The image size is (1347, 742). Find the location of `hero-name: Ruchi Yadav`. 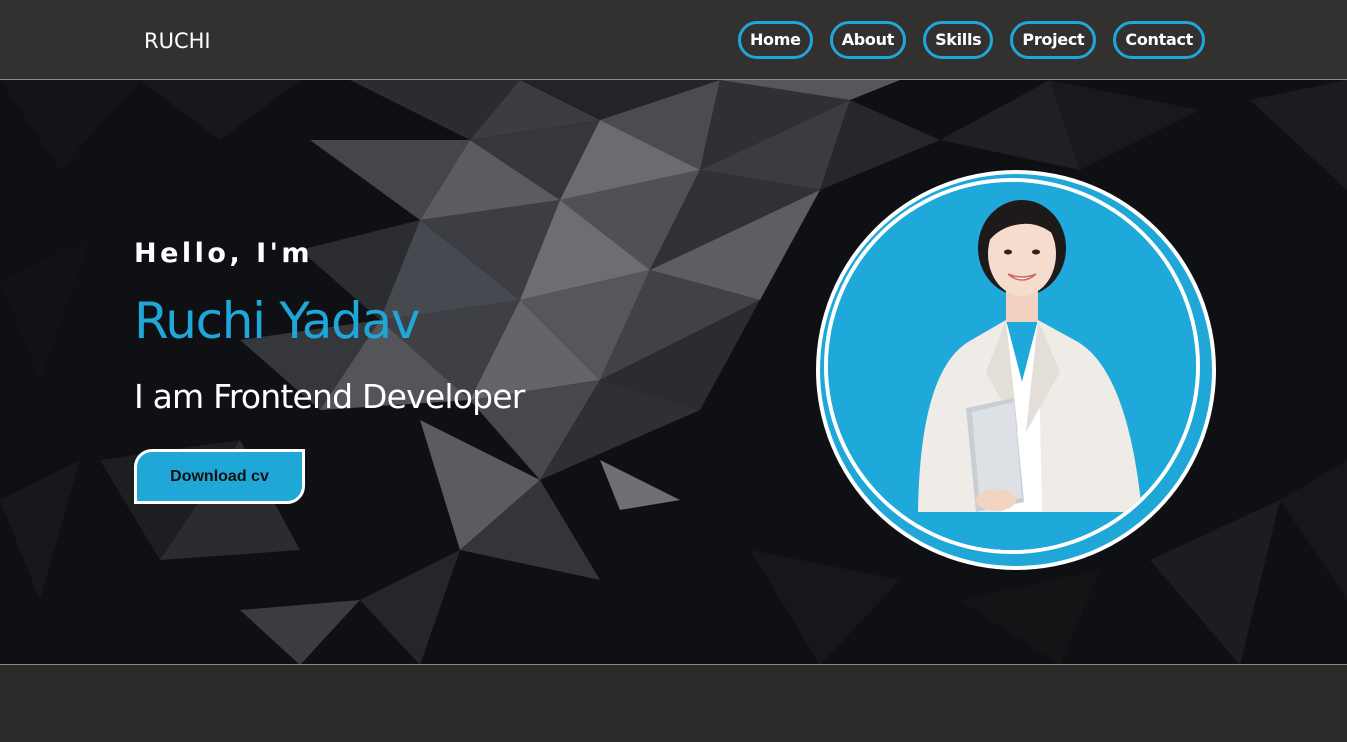

hero-name: Ruchi Yadav is located at coordinates (277, 321).